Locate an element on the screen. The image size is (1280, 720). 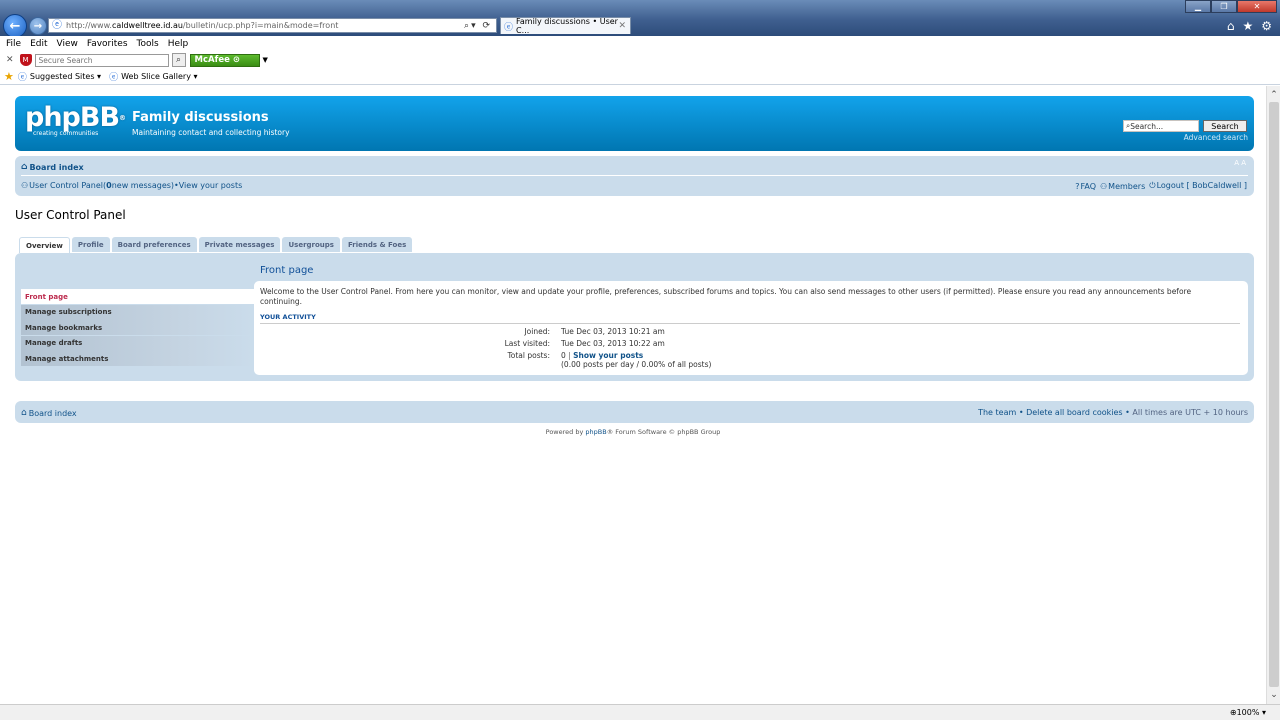
tab-ie-icon: ⓔ is located at coordinates (509, 27).